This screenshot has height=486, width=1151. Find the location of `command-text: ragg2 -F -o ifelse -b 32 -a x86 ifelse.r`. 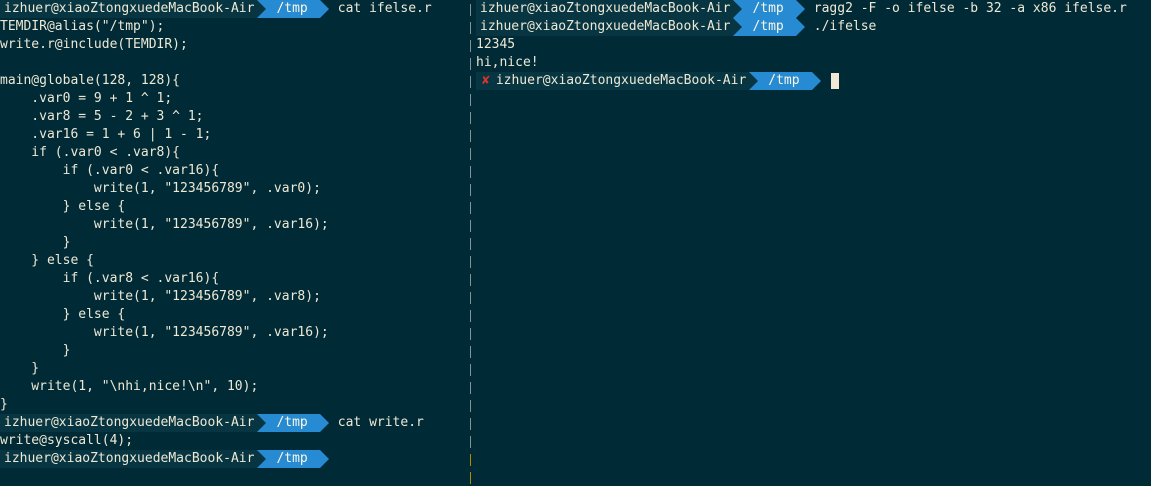

command-text: ragg2 -F -o ifelse -b 32 -a x86 ifelse.r is located at coordinates (970, 8).